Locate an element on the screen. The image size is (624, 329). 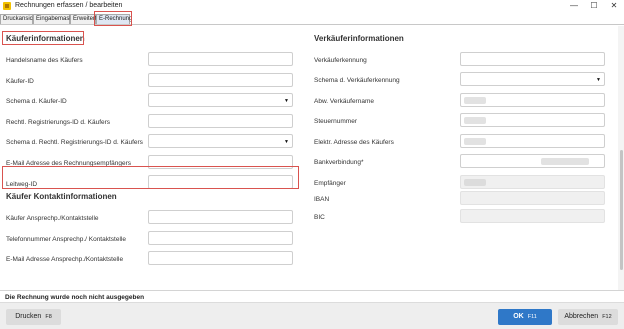
scrollbar-thumb is located at coordinates (621, 210).